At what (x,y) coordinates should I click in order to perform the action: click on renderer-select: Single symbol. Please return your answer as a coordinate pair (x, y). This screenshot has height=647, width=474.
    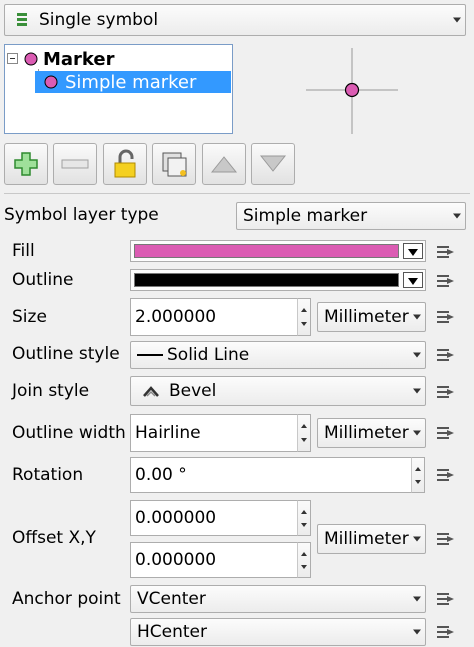
    Looking at the image, I should click on (235, 20).